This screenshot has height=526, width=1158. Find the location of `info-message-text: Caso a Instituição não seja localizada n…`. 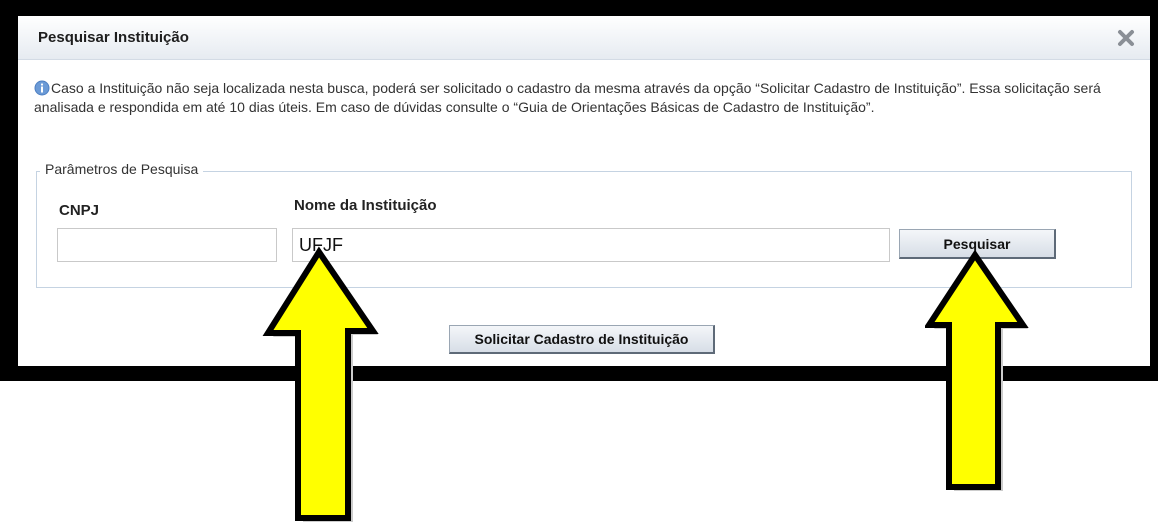

info-message-text: Caso a Instituição não seja localizada n… is located at coordinates (567, 97).